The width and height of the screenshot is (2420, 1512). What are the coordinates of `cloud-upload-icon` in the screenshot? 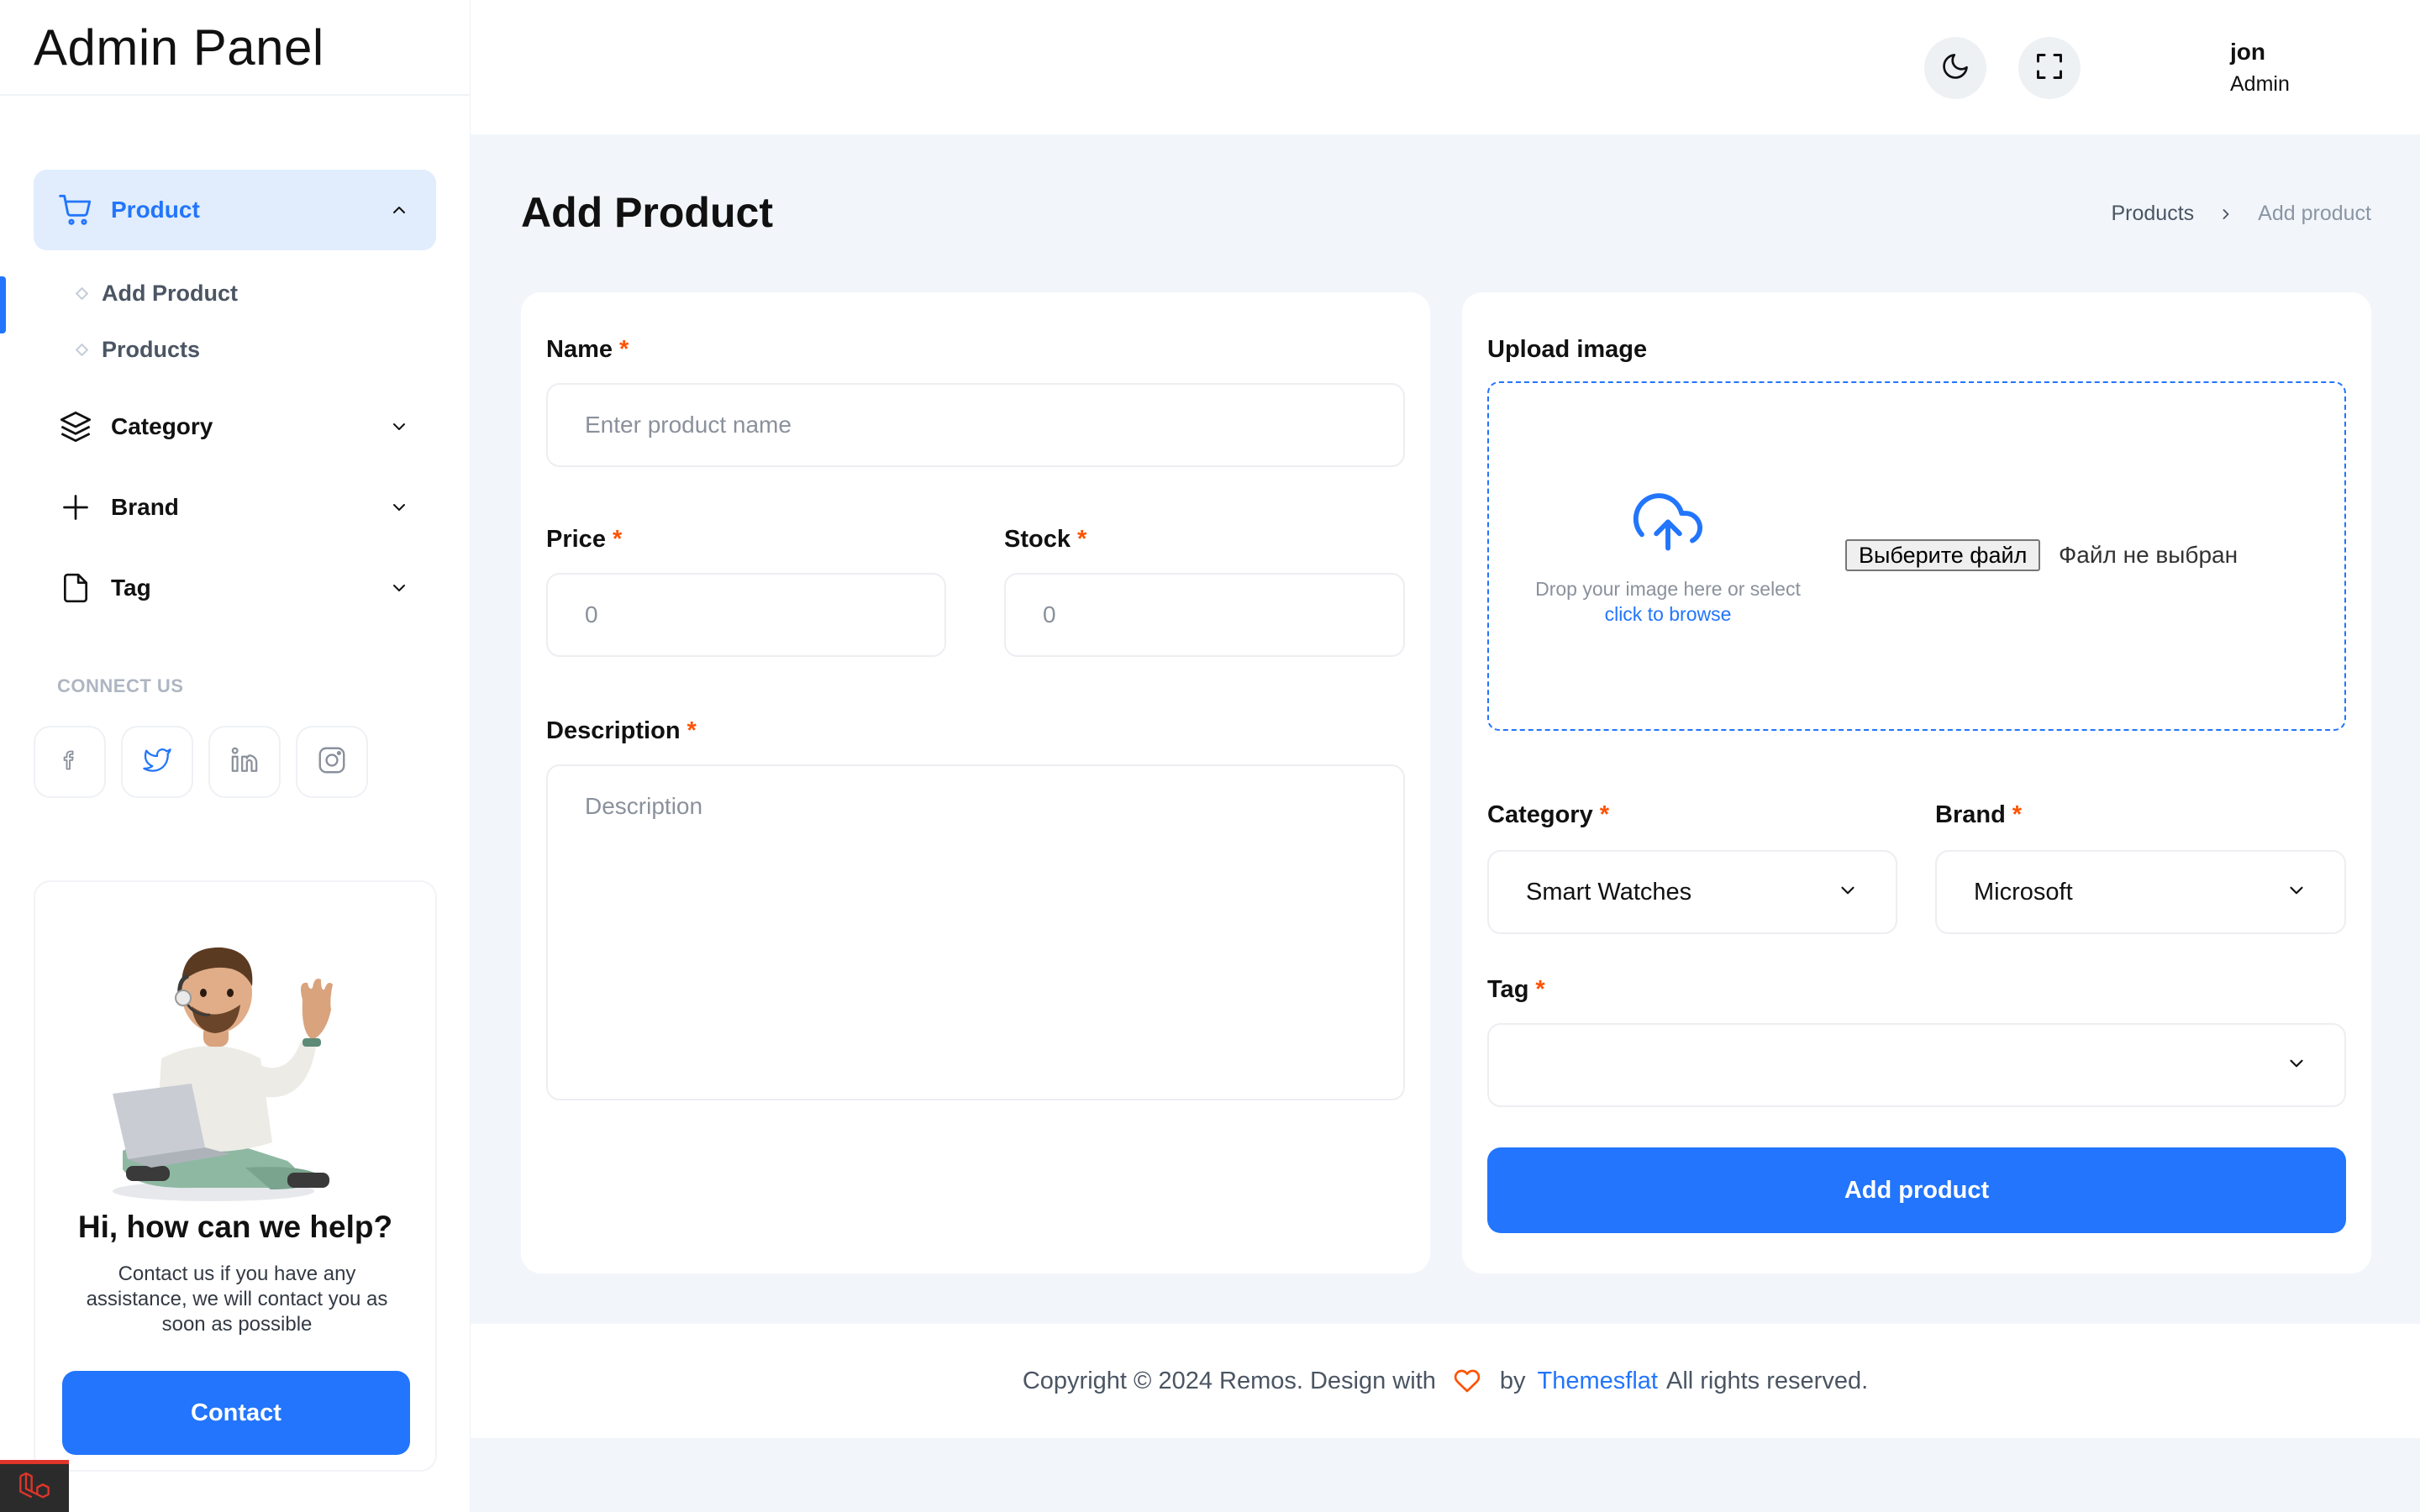 It's located at (1668, 519).